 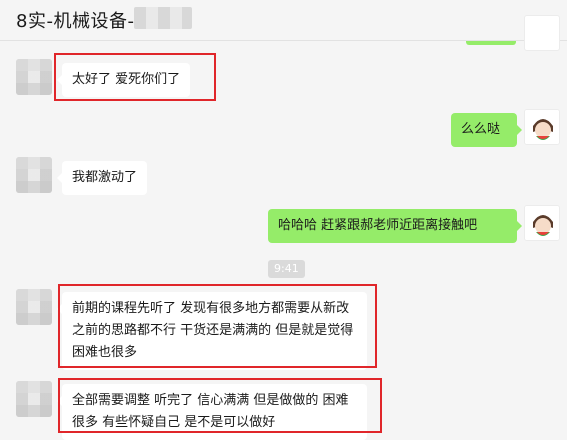 I want to click on message-bubble: 么么哒, so click(x=486, y=130).